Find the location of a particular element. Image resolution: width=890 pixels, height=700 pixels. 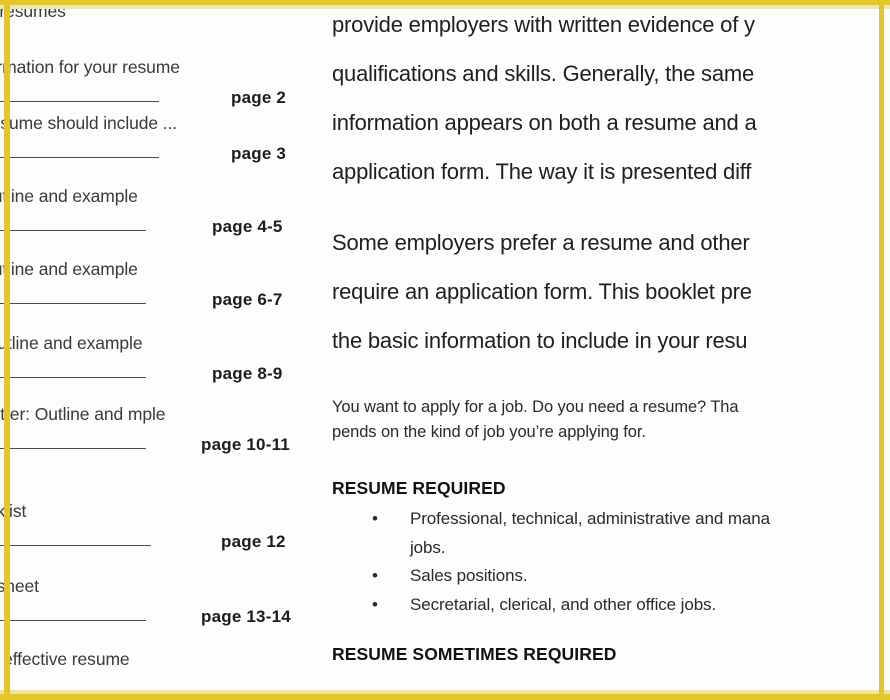

toc-entry-title: ne 1: Outline and example is located at coordinates (69, 196).